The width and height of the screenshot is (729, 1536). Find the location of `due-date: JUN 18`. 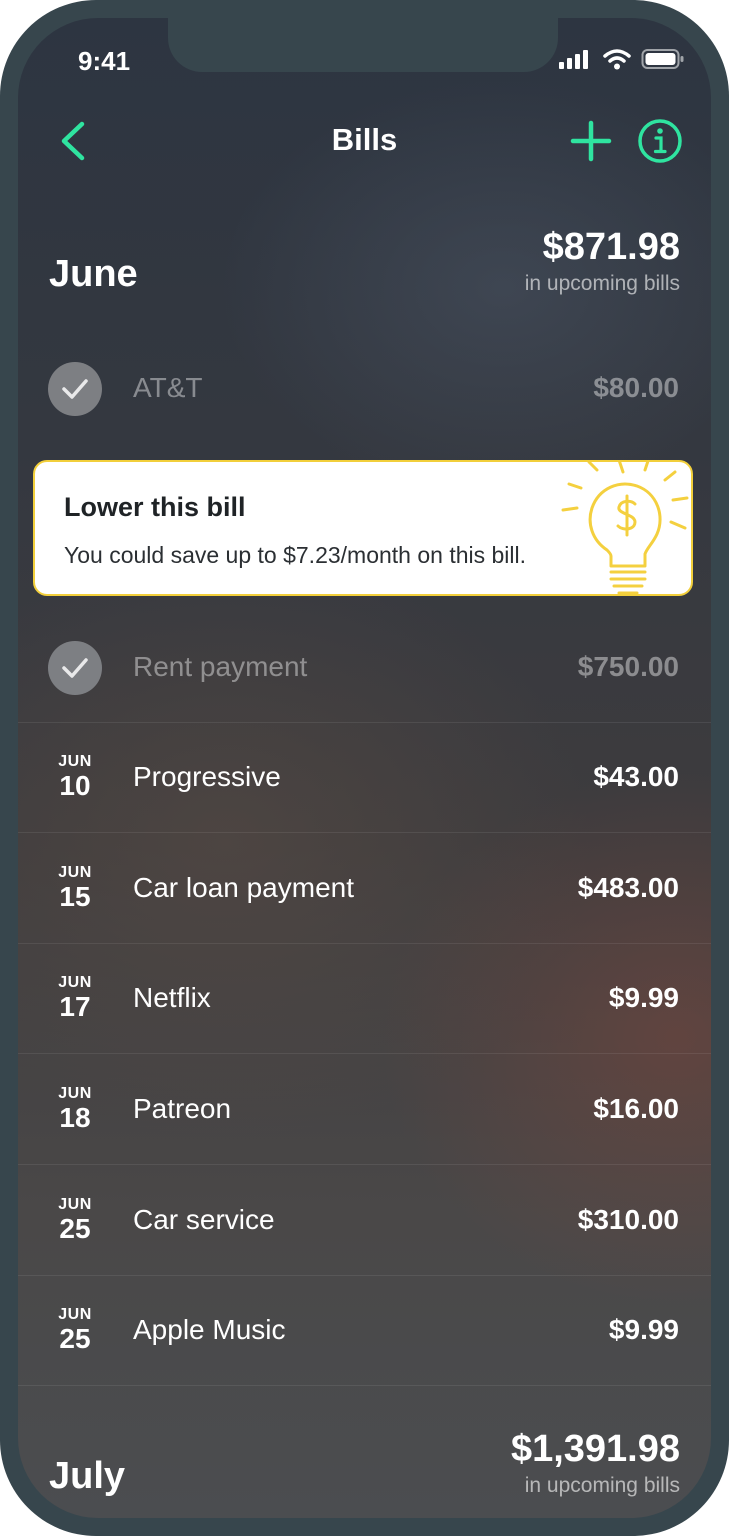

due-date: JUN 18 is located at coordinates (75, 1109).